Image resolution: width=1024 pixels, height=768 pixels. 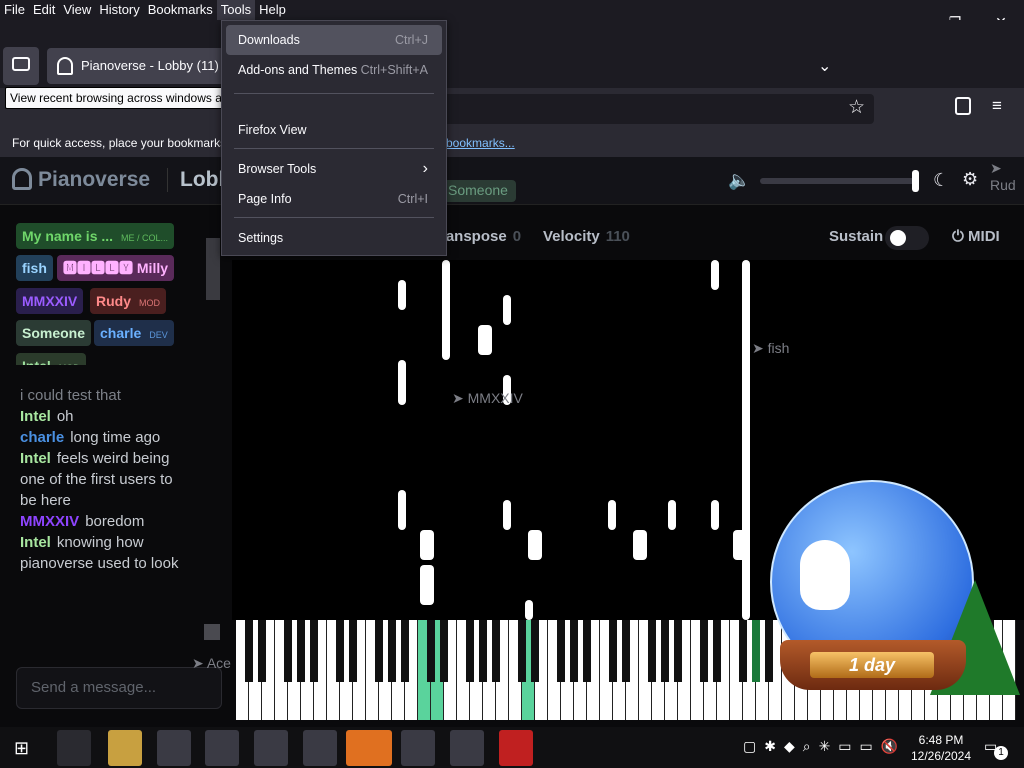 What do you see at coordinates (119, 10) in the screenshot?
I see `menu-history: History` at bounding box center [119, 10].